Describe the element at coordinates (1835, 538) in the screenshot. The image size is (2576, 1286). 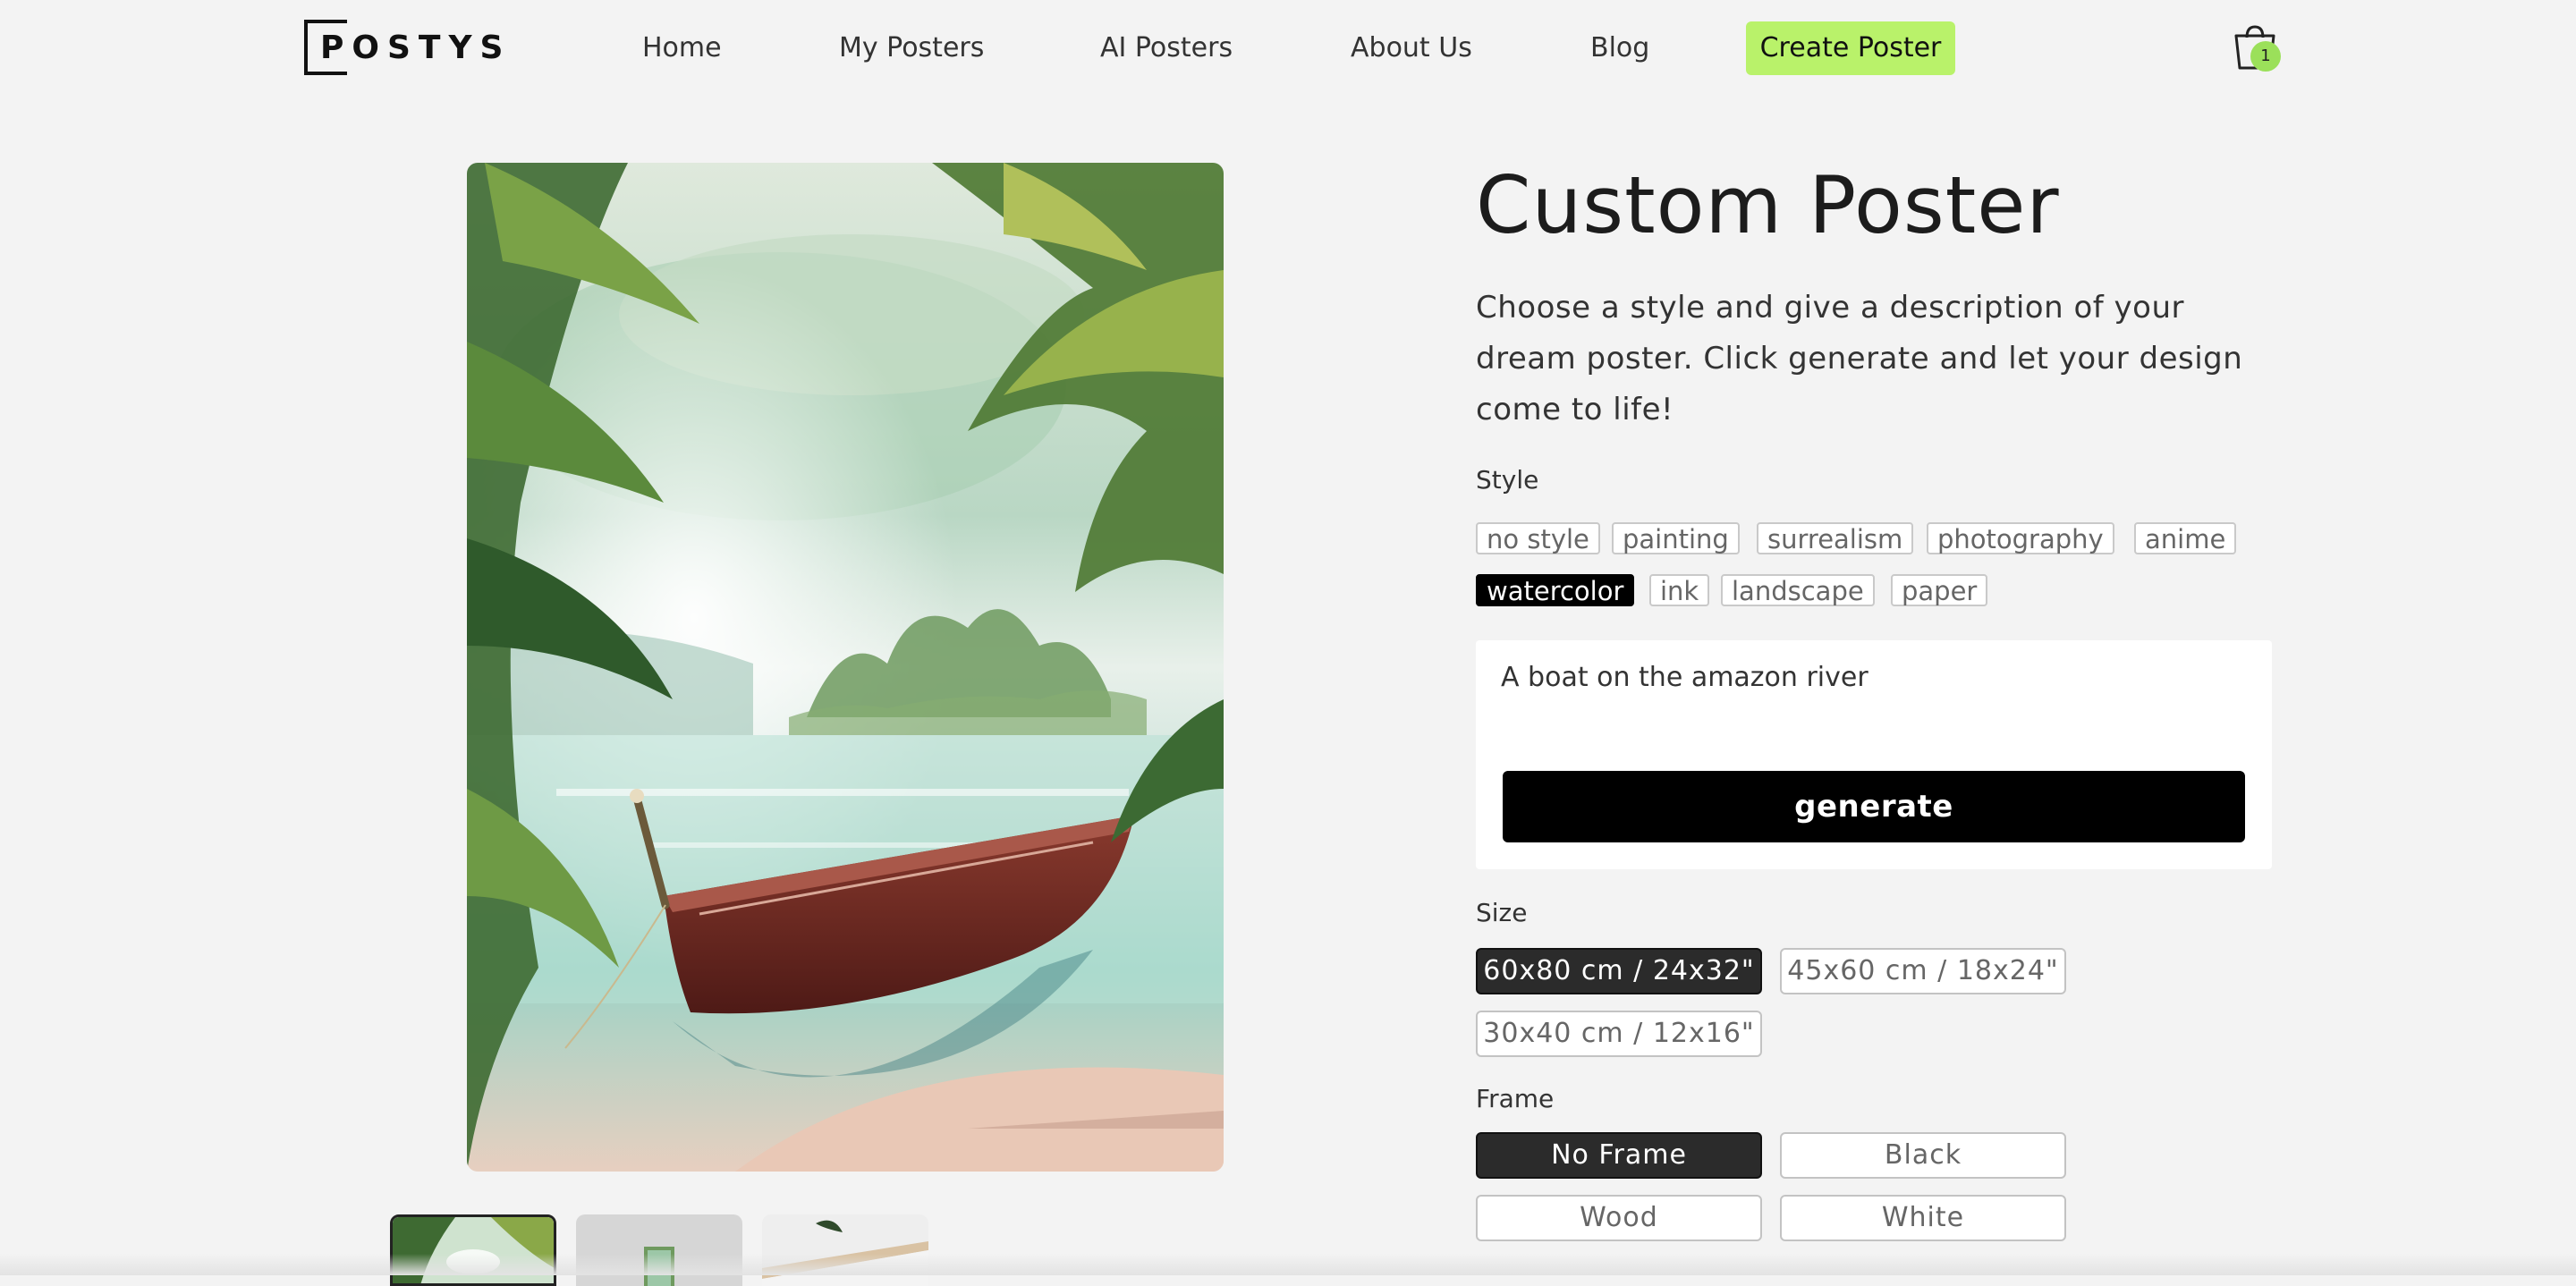
I see `style-chip-surrealism: surrealism` at that location.